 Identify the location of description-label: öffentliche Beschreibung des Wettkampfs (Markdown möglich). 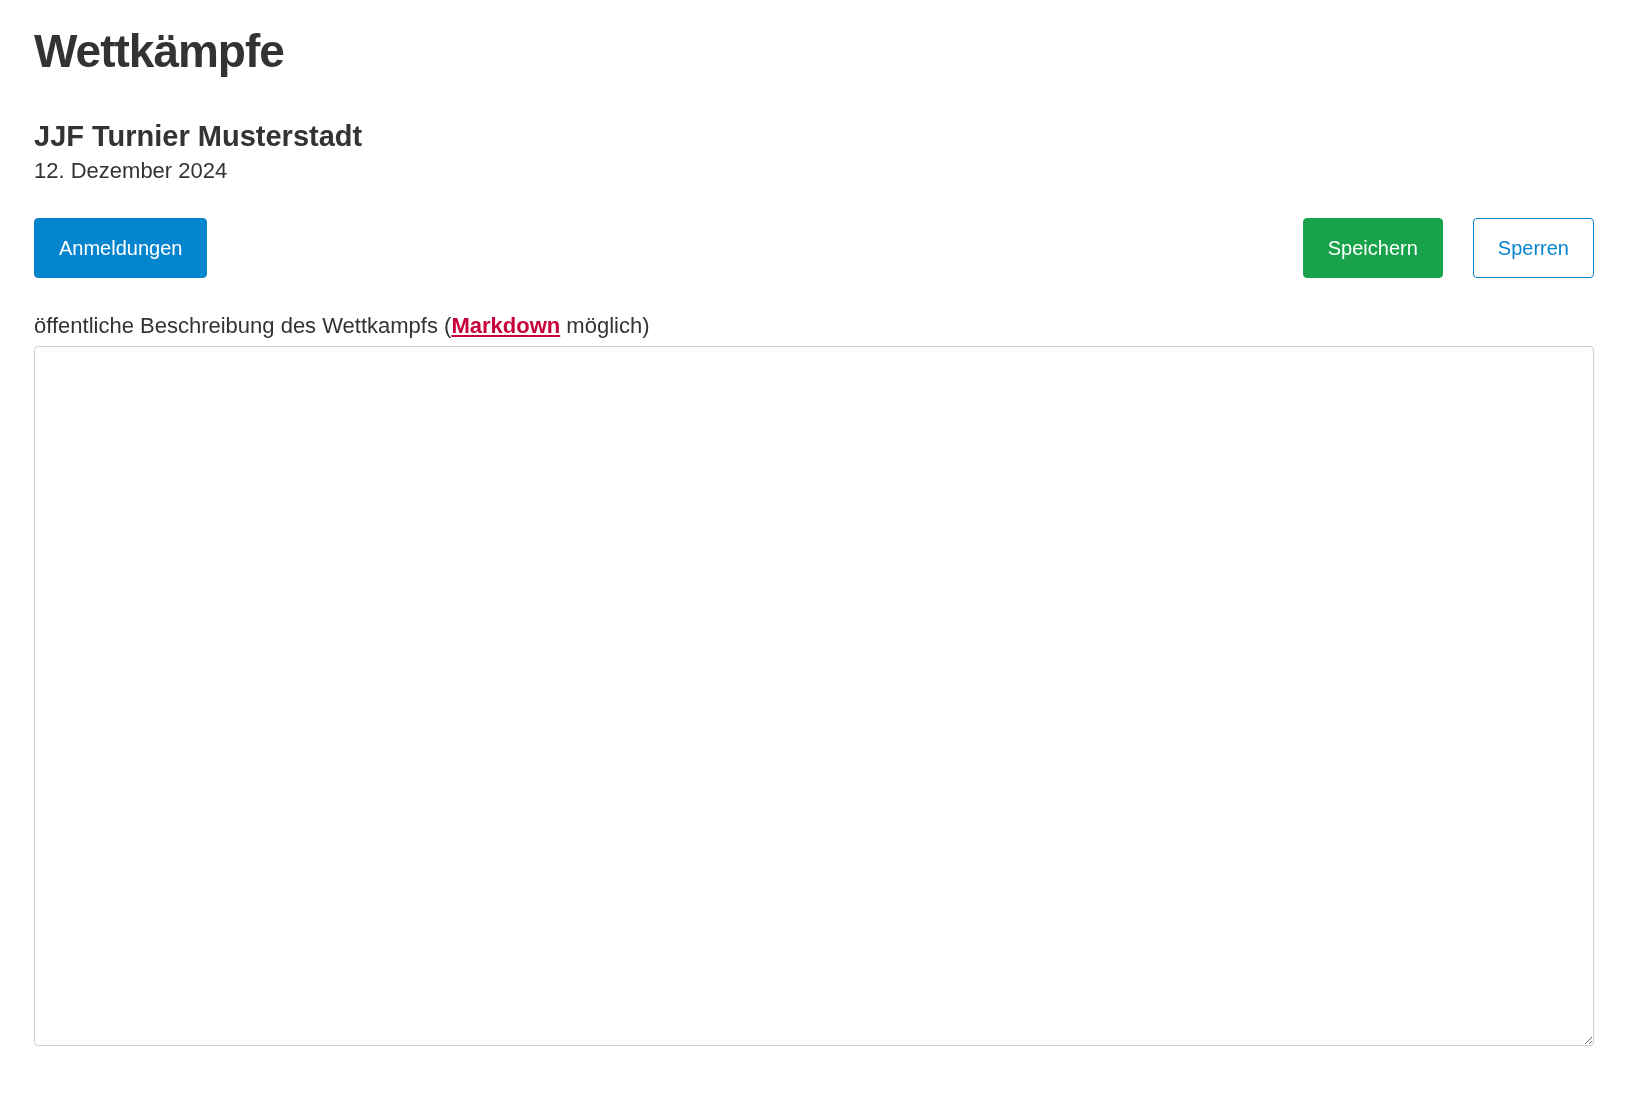
(342, 326).